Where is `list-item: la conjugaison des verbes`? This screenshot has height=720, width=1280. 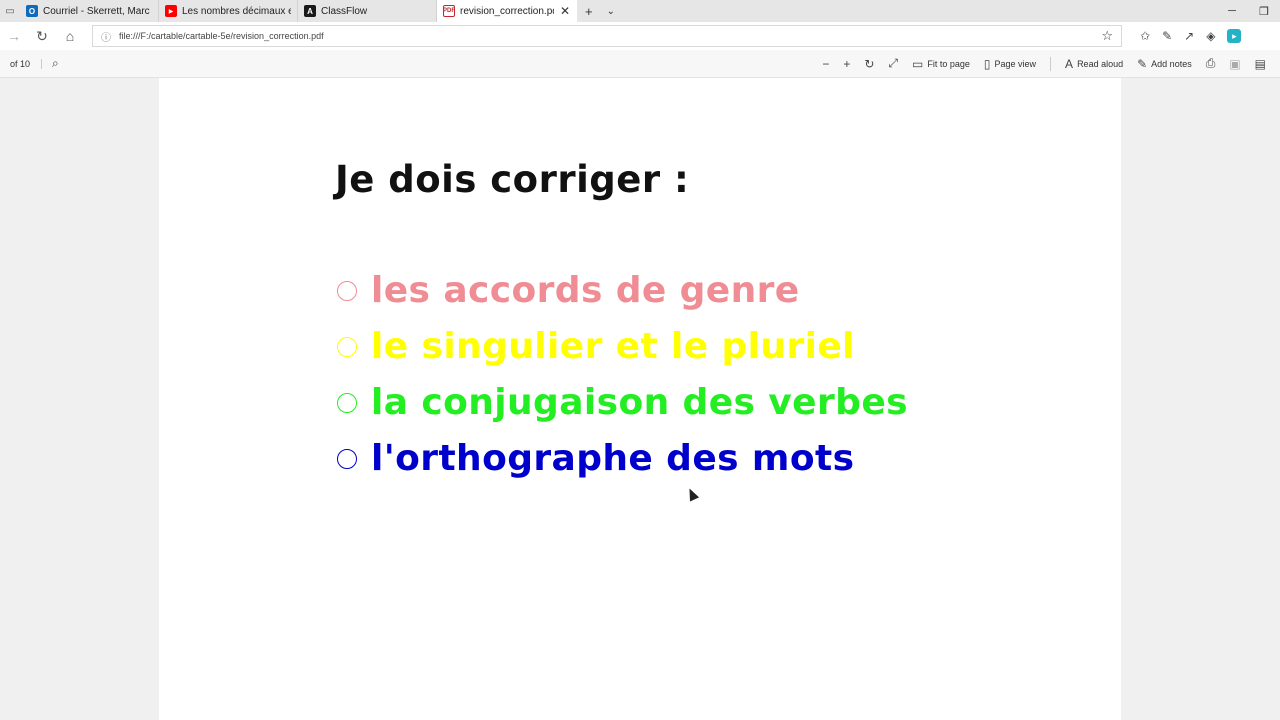
list-item: la conjugaison des verbes is located at coordinates (622, 402).